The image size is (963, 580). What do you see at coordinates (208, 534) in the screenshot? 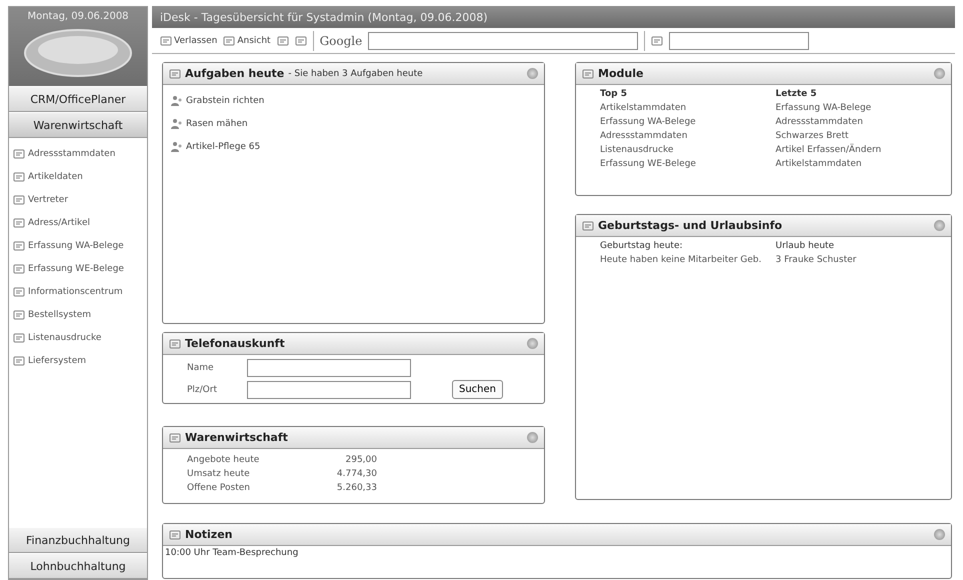
I see `panel-title: Notizen` at bounding box center [208, 534].